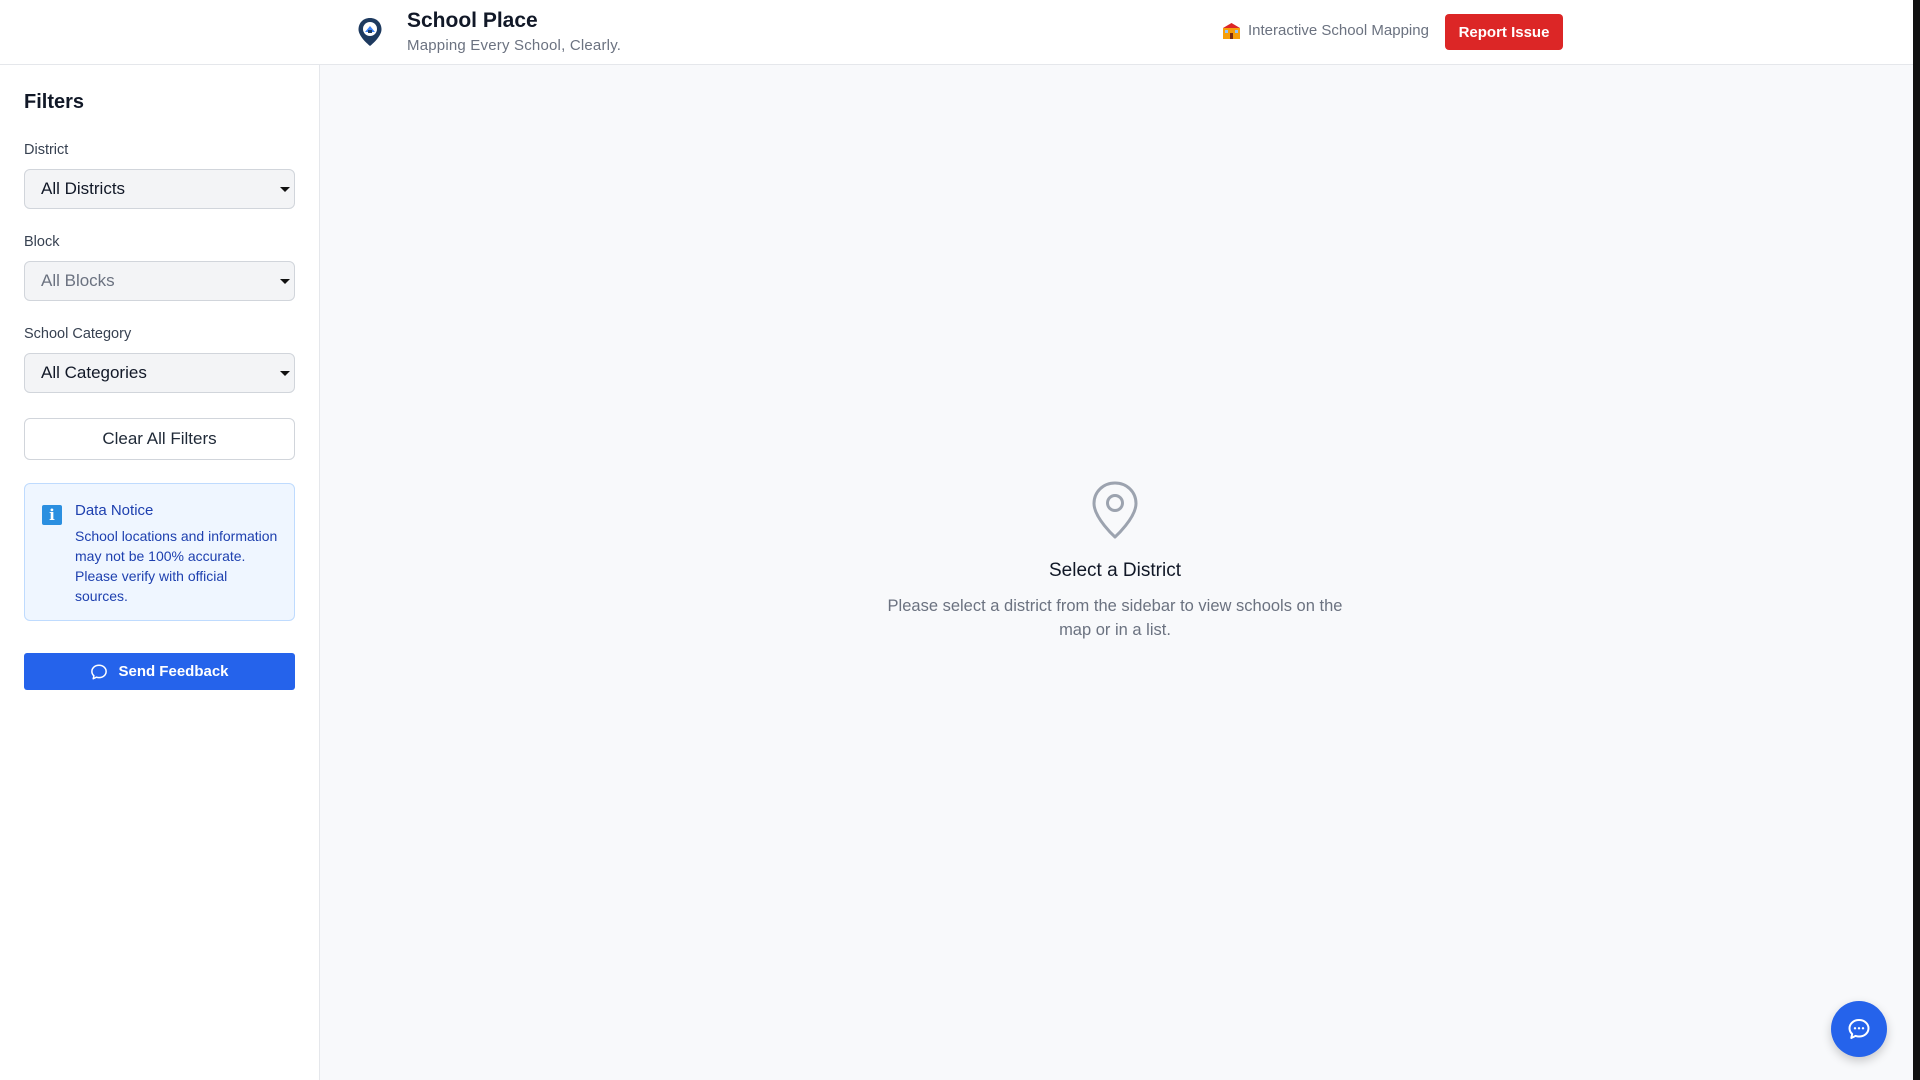 This screenshot has height=1080, width=1920. I want to click on chat-fab-button, so click(1859, 1029).